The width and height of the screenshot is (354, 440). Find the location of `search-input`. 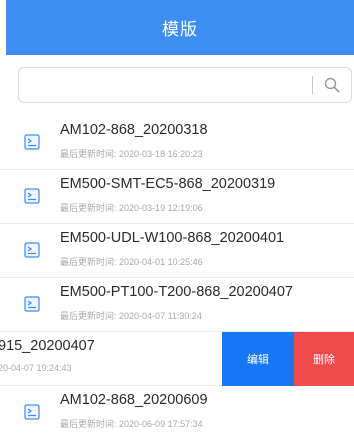

search-input is located at coordinates (169, 85).